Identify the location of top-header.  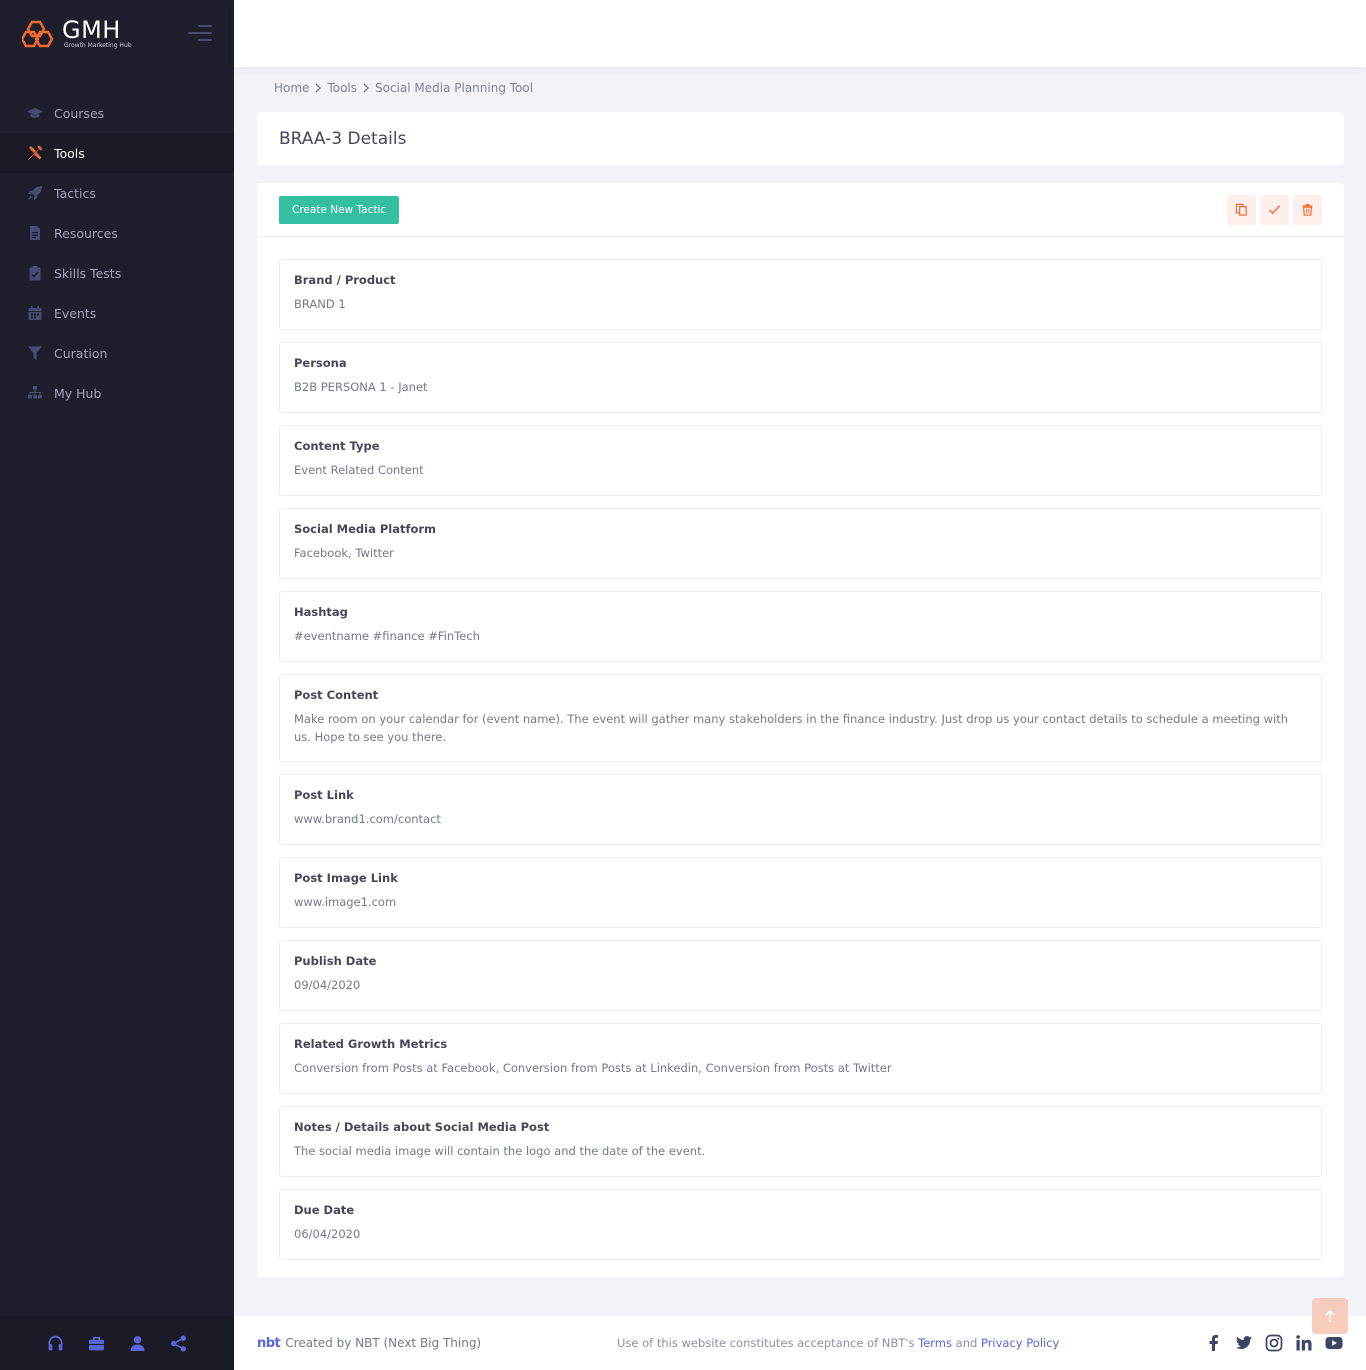
(800, 33).